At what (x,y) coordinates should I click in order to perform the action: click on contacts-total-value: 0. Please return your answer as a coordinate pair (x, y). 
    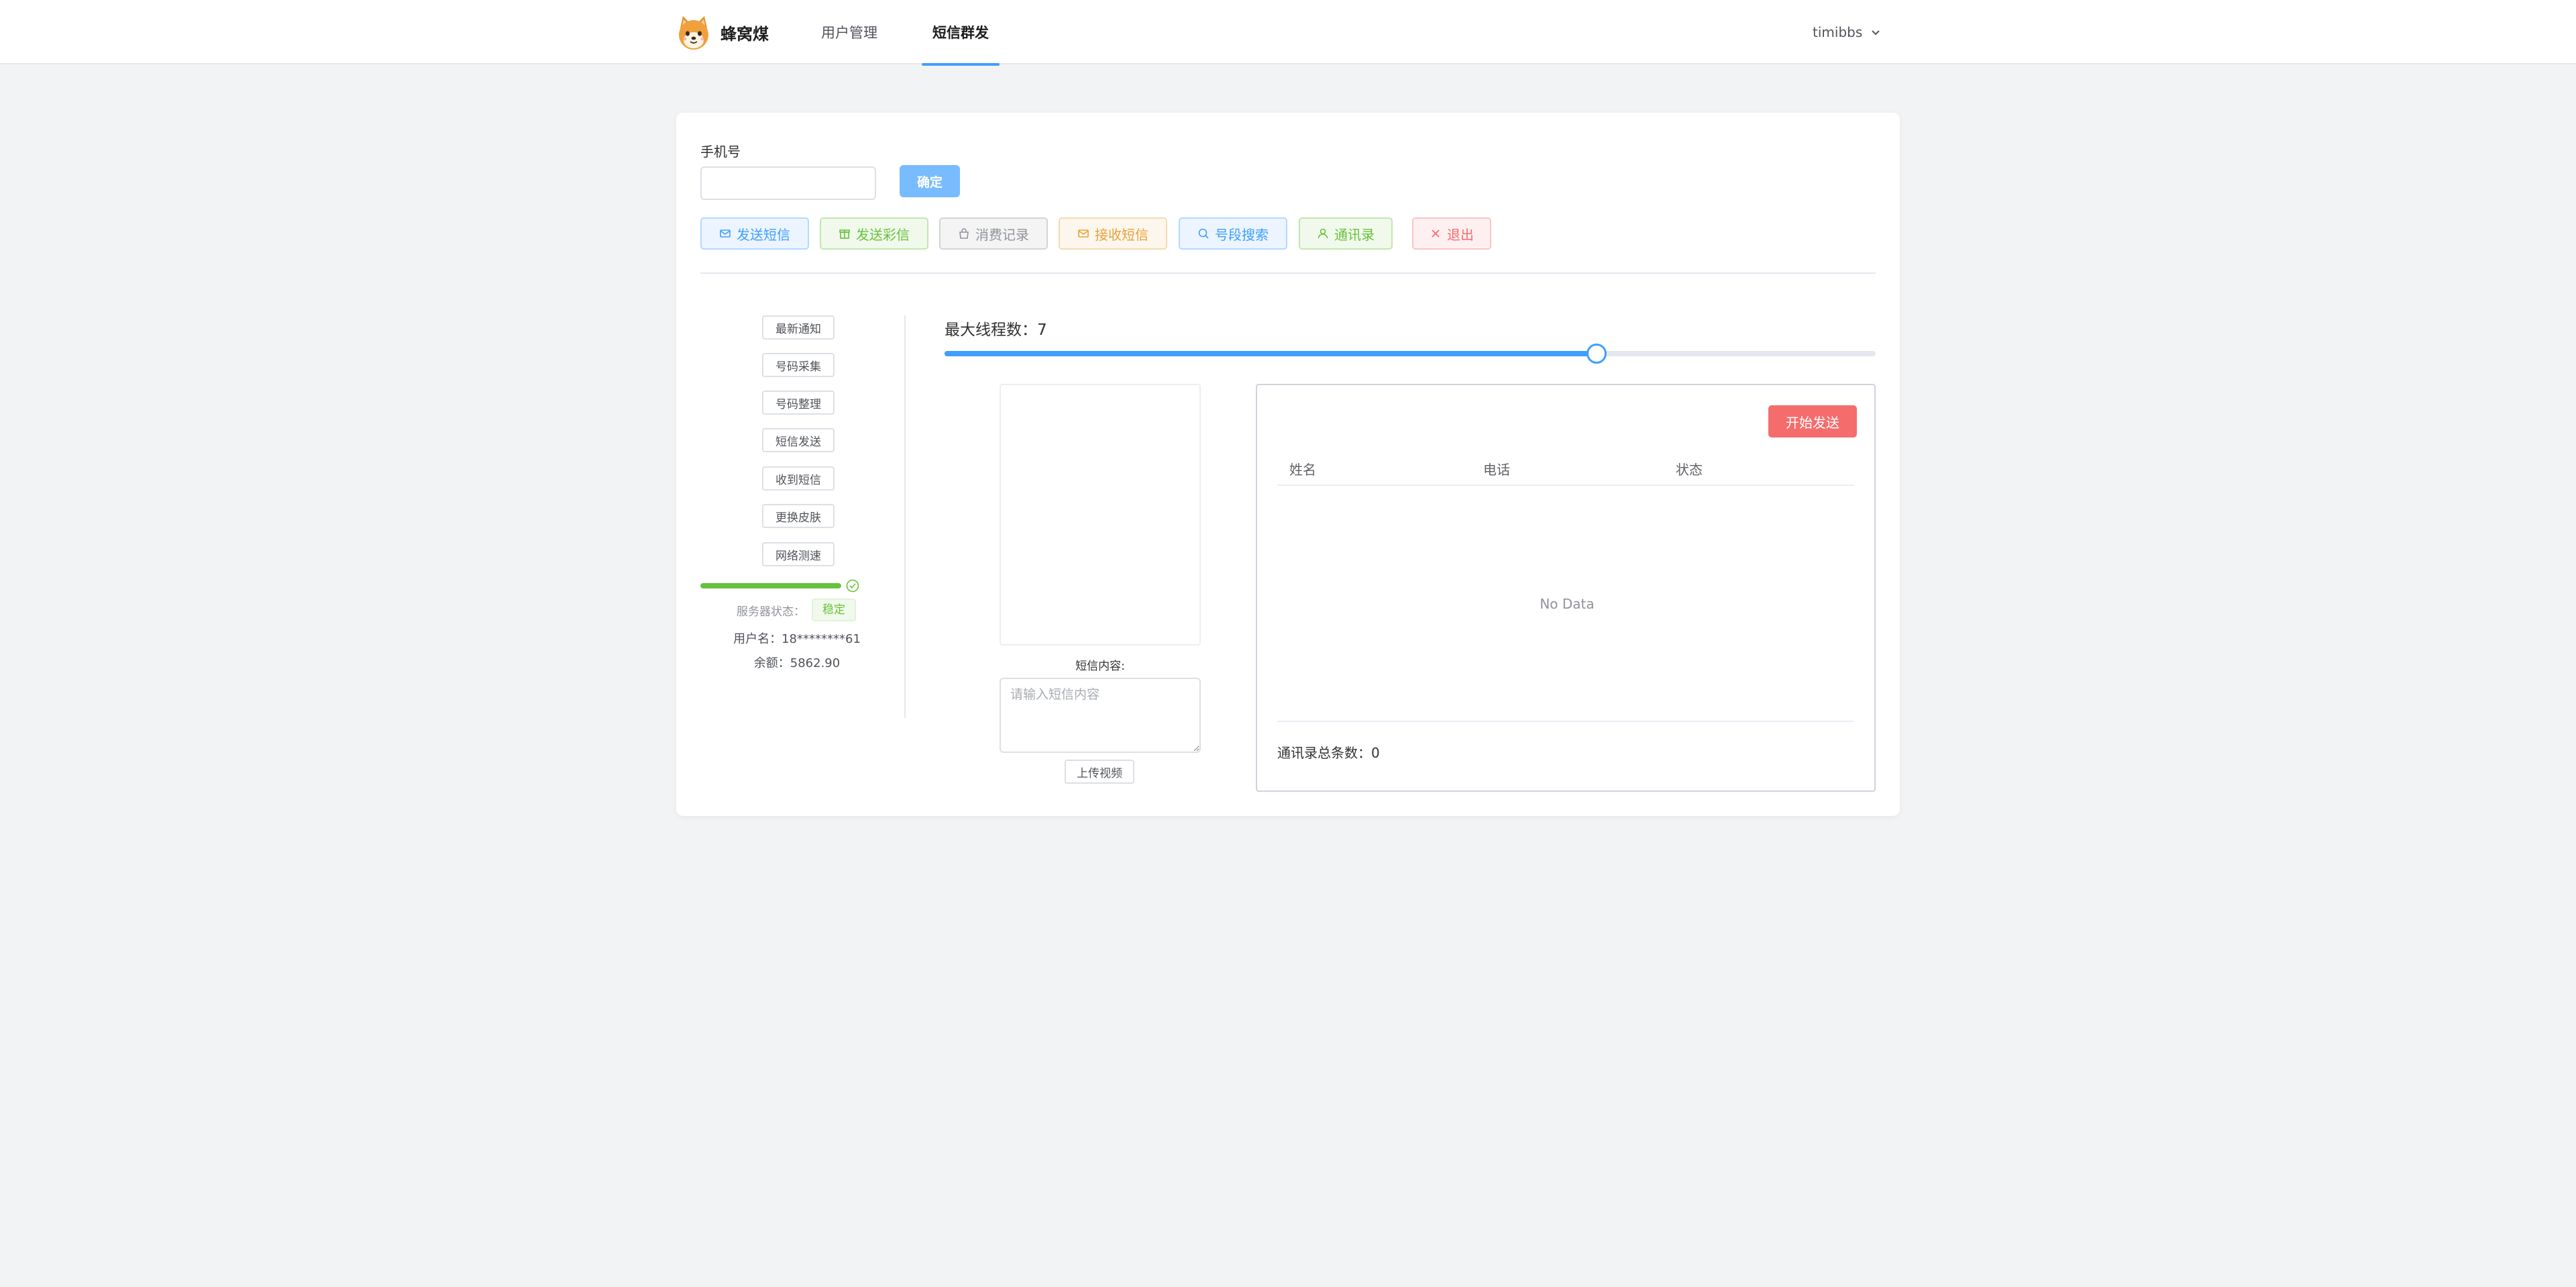
    Looking at the image, I should click on (1375, 753).